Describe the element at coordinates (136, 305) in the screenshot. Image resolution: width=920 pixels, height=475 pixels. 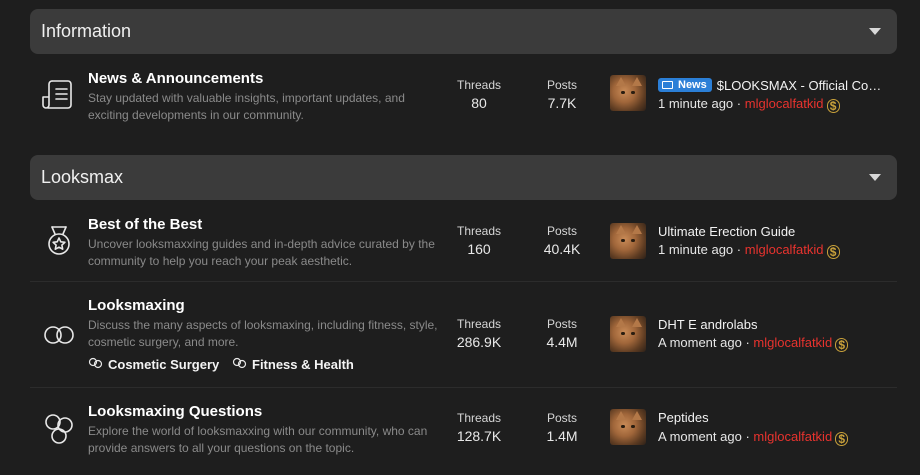
I see `node-title-looksmaxing: Looksmaxing` at that location.